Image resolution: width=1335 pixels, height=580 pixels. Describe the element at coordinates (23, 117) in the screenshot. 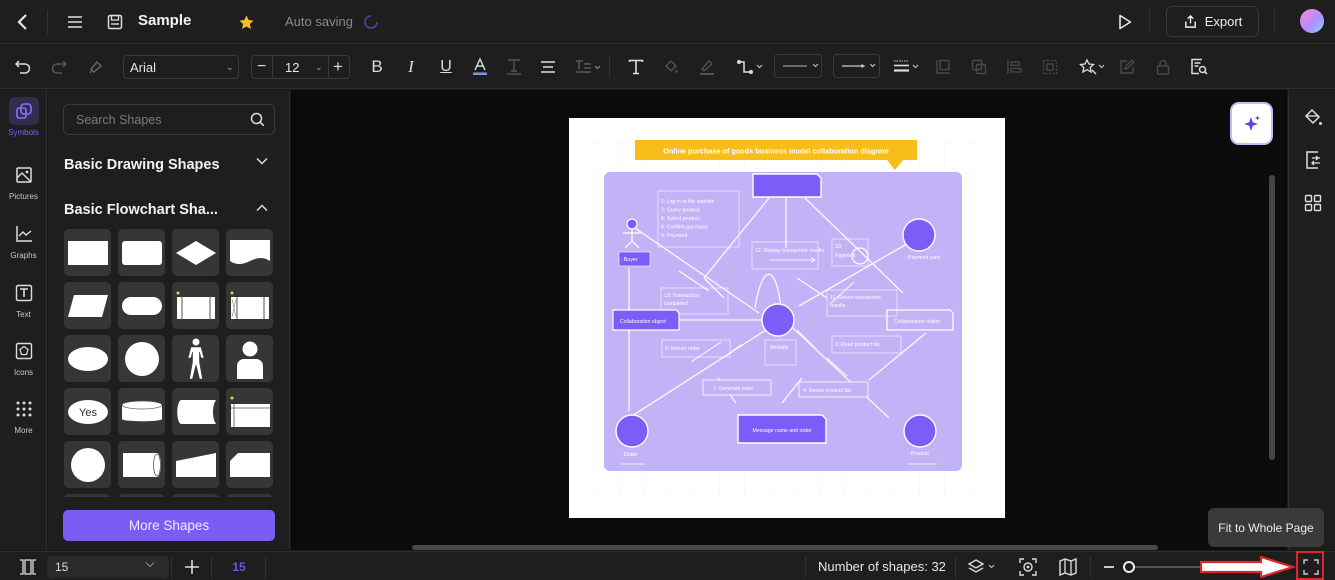

I see `rail-item-symbols: Symbols` at that location.